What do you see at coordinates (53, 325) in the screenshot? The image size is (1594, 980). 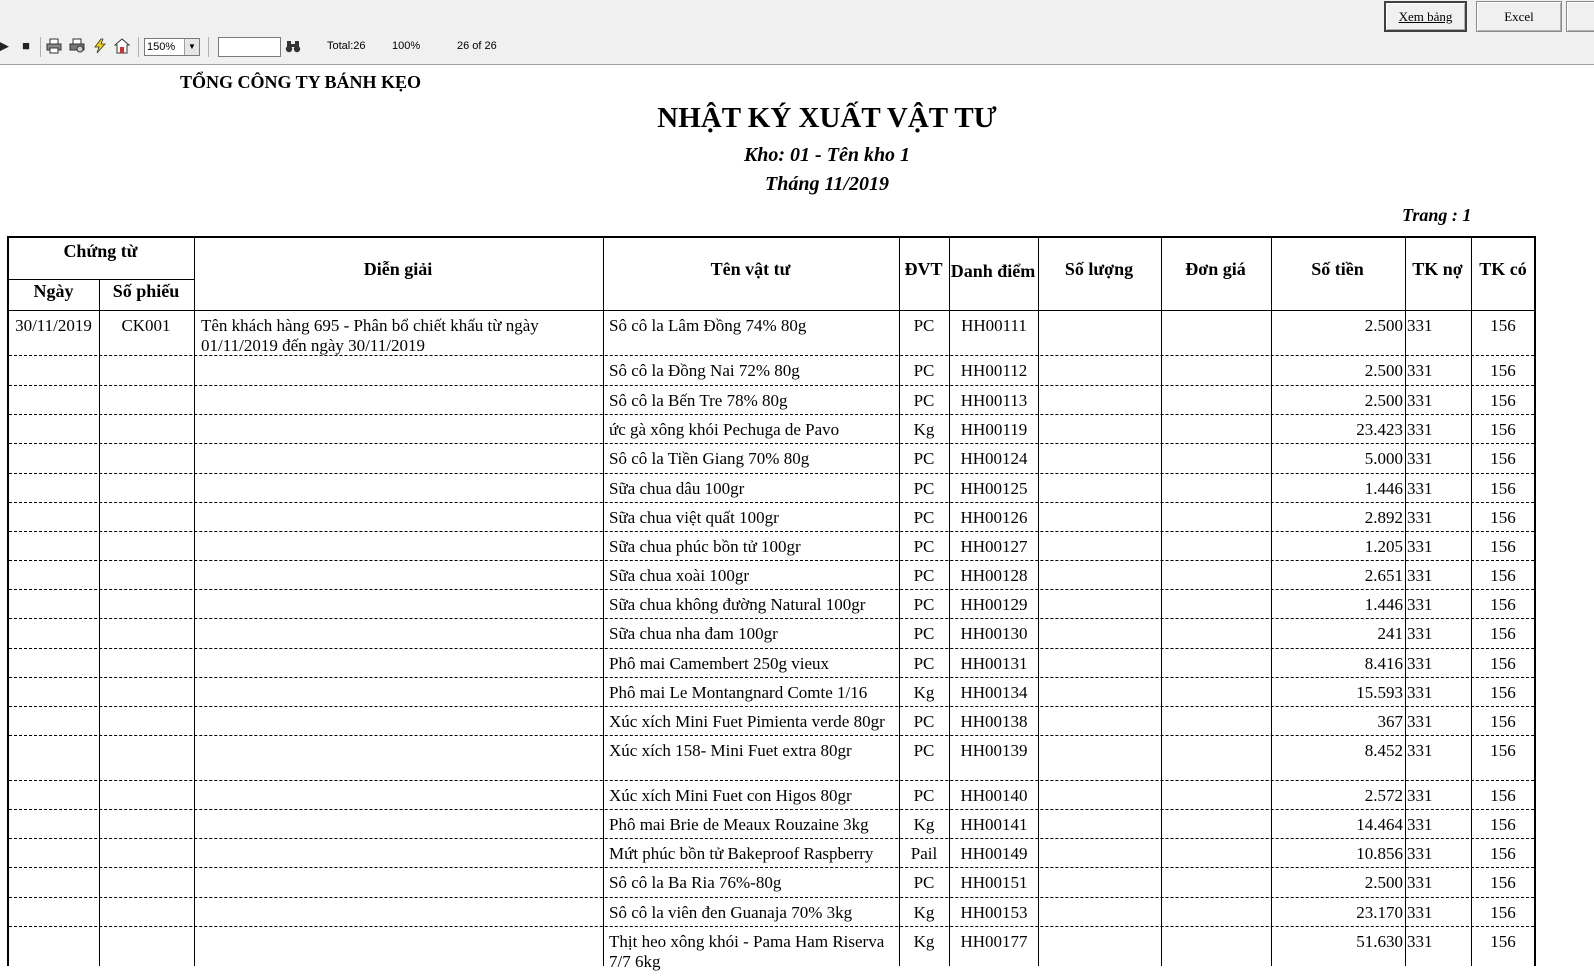 I see `cell-date: 30/11/2019` at bounding box center [53, 325].